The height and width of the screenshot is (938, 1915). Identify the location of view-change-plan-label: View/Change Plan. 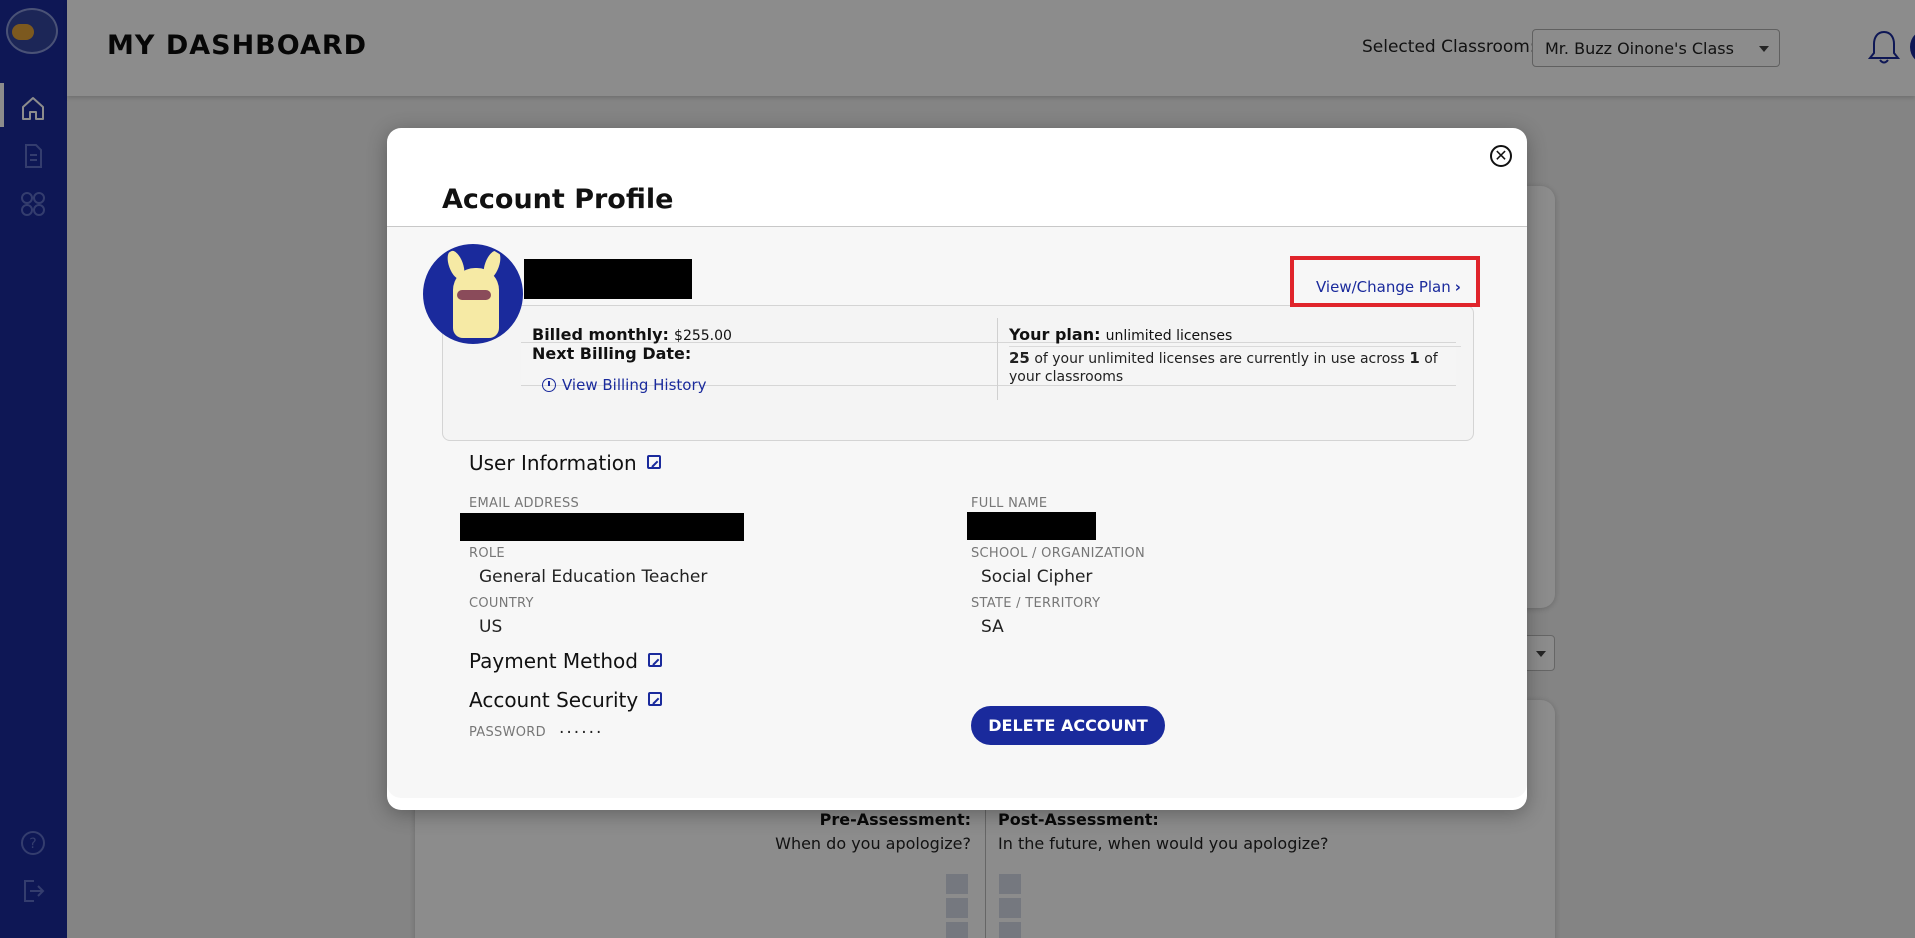
(1383, 287).